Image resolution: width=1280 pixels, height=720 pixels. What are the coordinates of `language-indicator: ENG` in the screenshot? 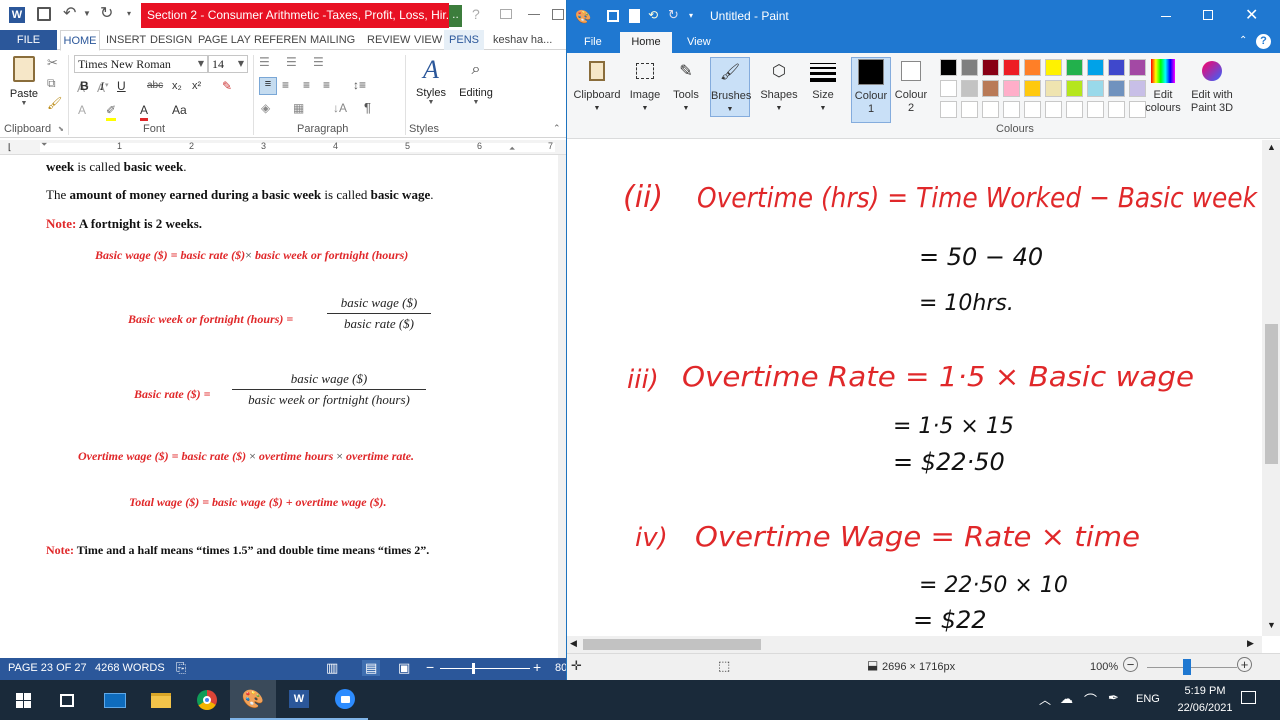 It's located at (1148, 699).